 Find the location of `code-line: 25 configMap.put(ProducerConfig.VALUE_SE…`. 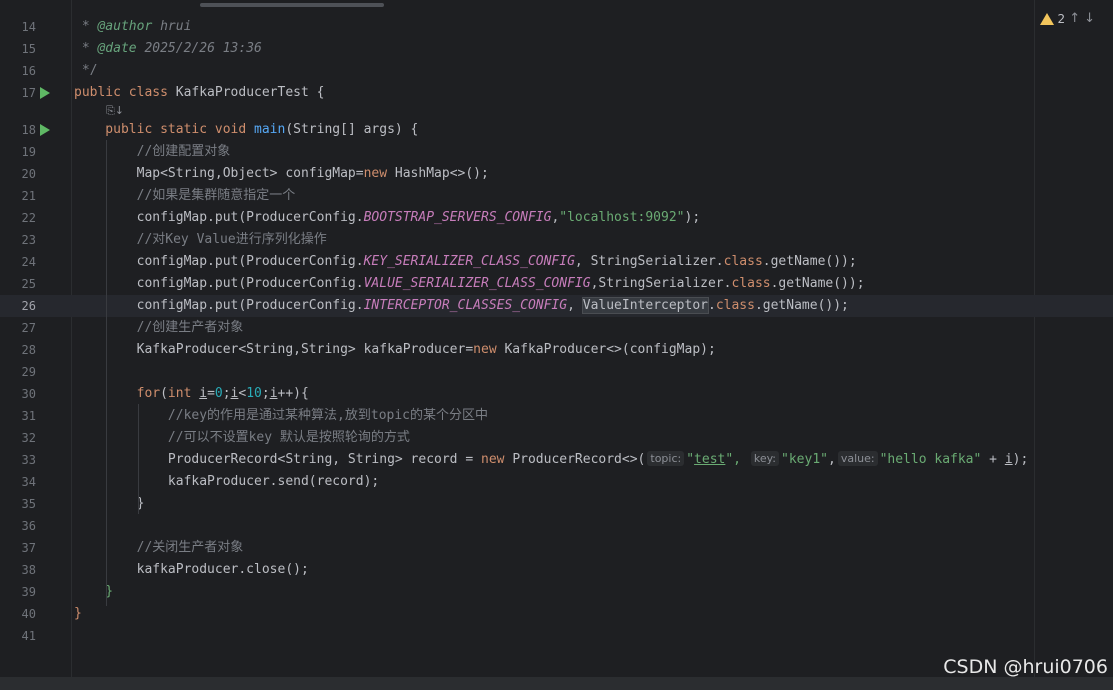

code-line: 25 configMap.put(ProducerConfig.VALUE_SE… is located at coordinates (556, 284).